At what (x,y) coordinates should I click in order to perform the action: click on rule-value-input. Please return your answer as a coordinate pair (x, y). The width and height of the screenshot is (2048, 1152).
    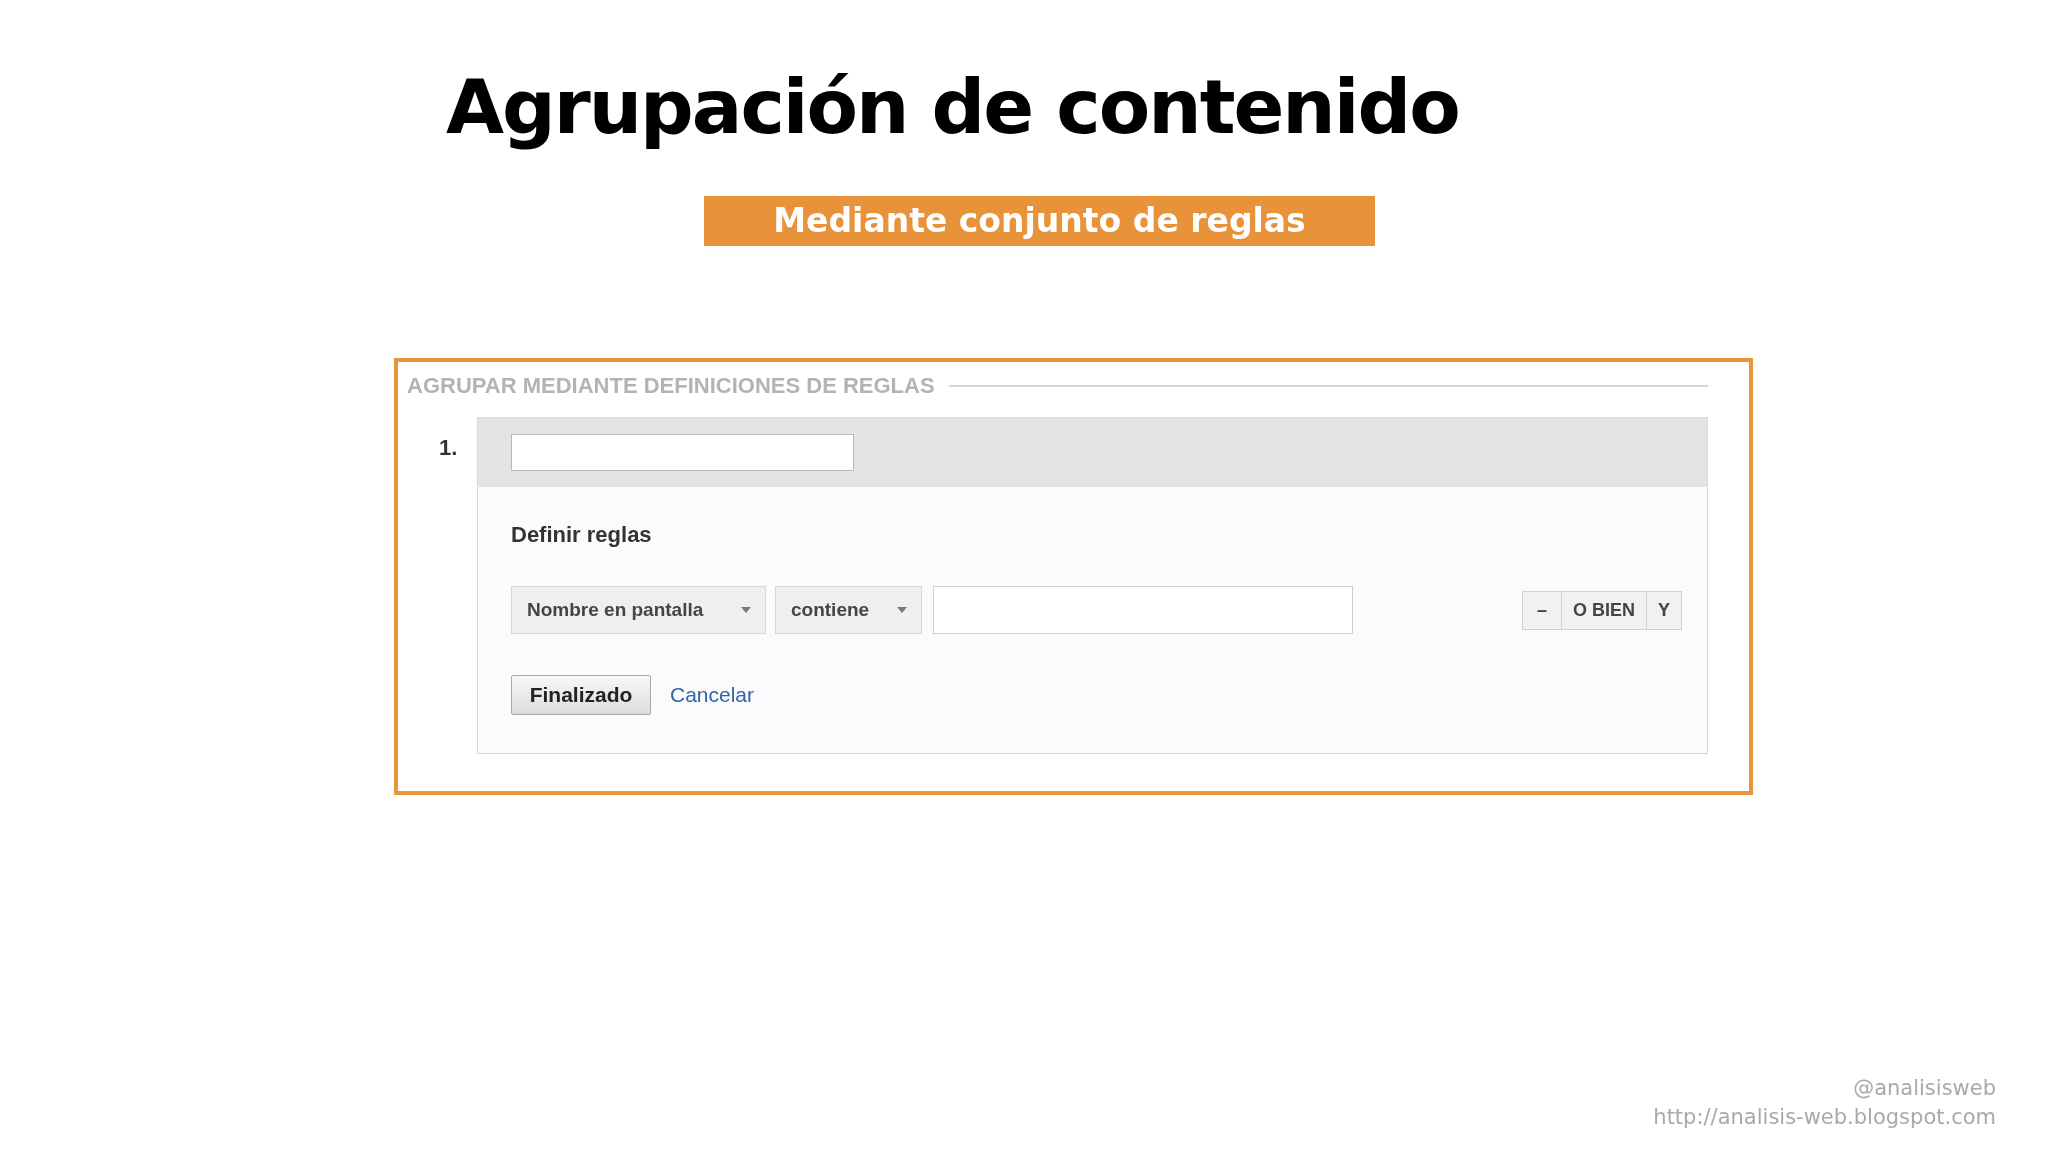
    Looking at the image, I should click on (1143, 610).